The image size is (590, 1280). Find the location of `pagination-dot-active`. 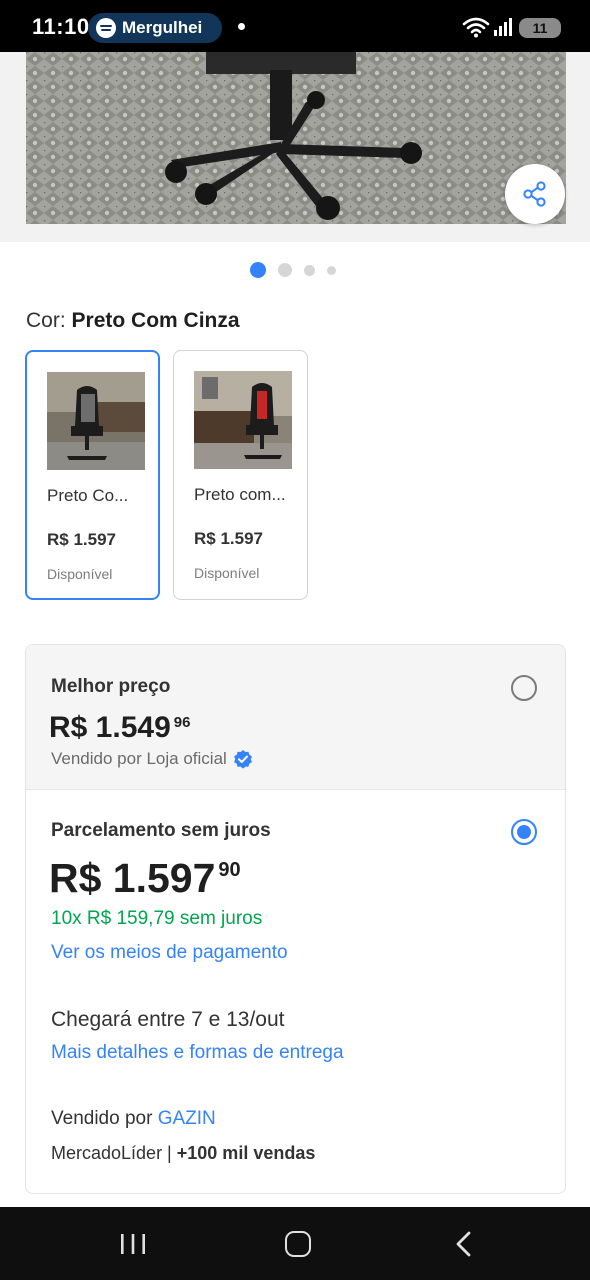

pagination-dot-active is located at coordinates (258, 270).